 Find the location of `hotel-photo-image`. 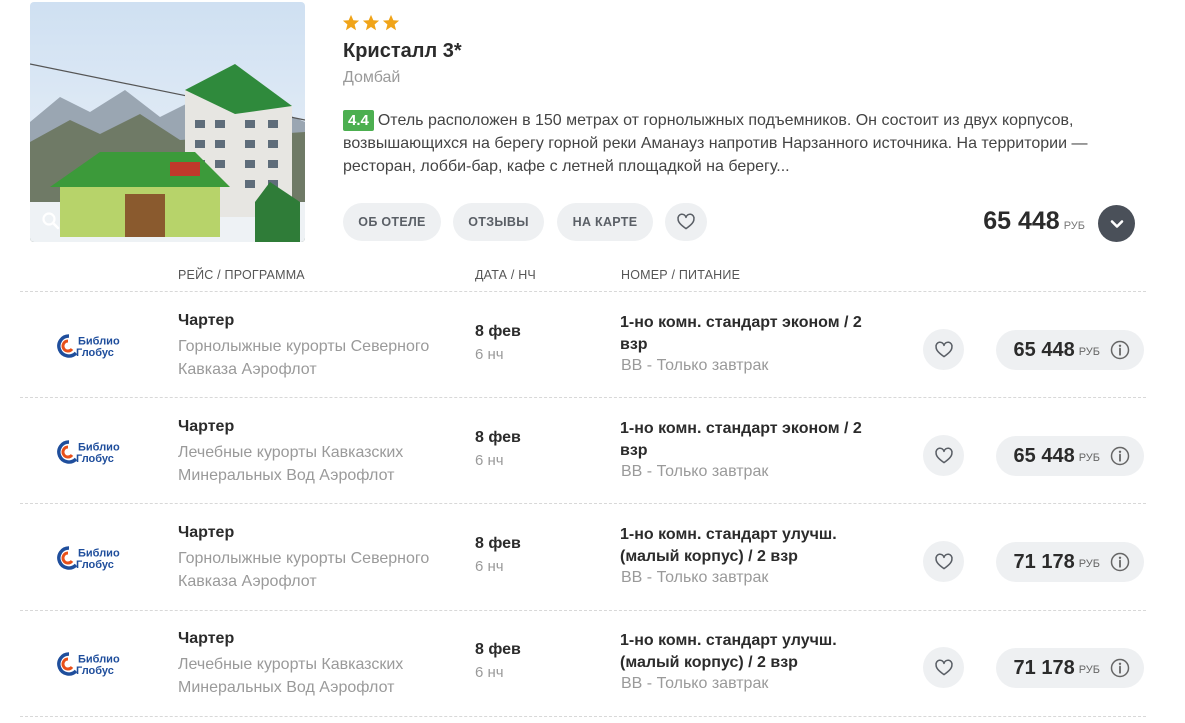

hotel-photo-image is located at coordinates (167, 122).